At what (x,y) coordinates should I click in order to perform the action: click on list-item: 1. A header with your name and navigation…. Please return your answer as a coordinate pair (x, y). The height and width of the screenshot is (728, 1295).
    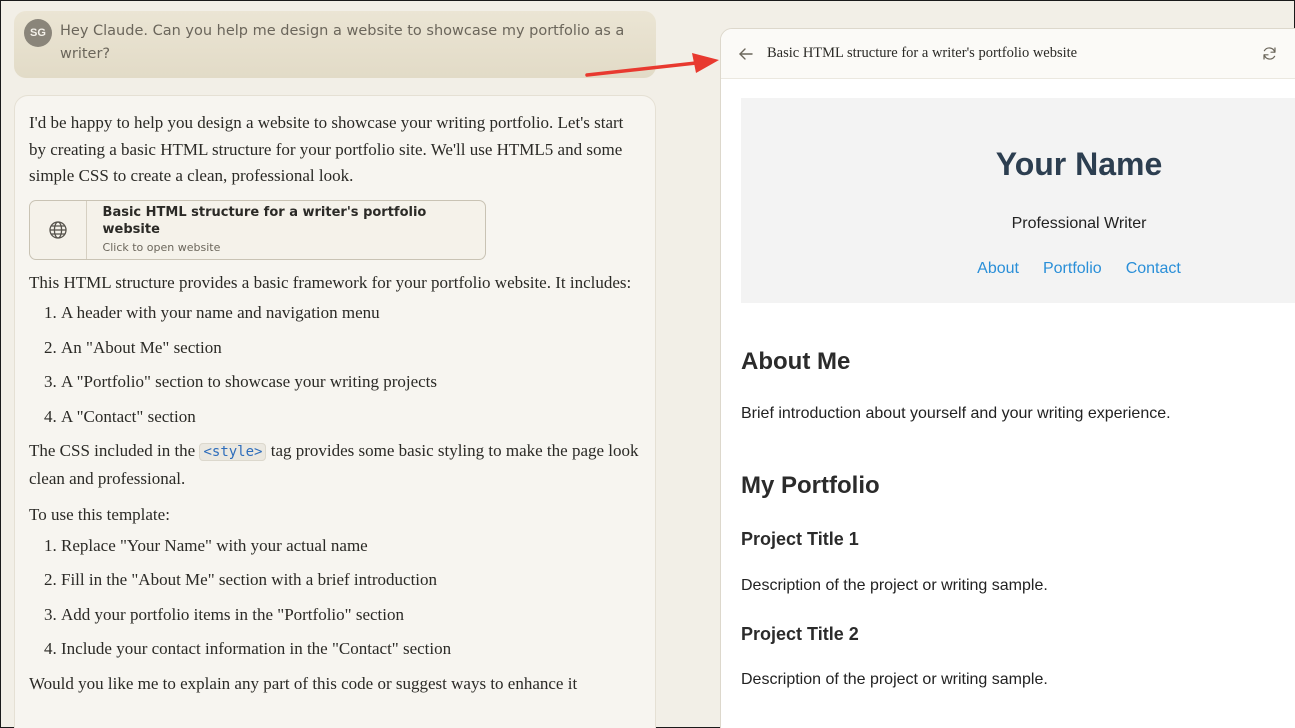
    Looking at the image, I should click on (212, 312).